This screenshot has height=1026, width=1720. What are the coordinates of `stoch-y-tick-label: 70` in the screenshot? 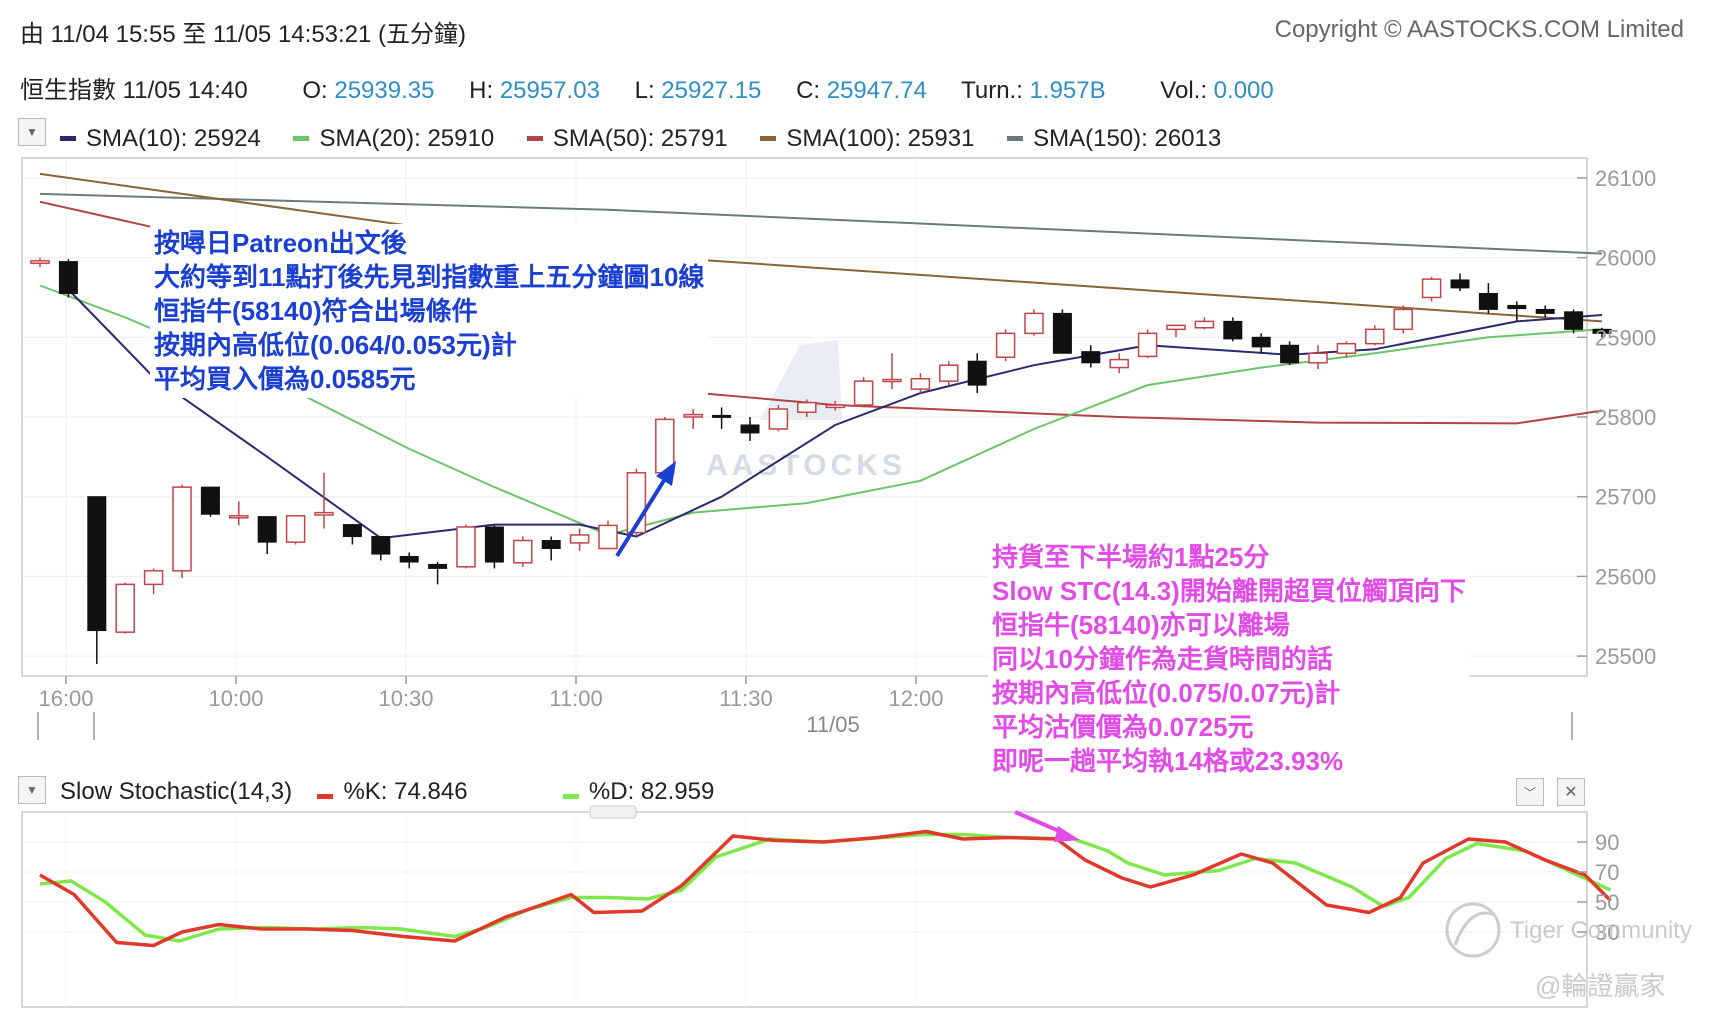 It's located at (1607, 872).